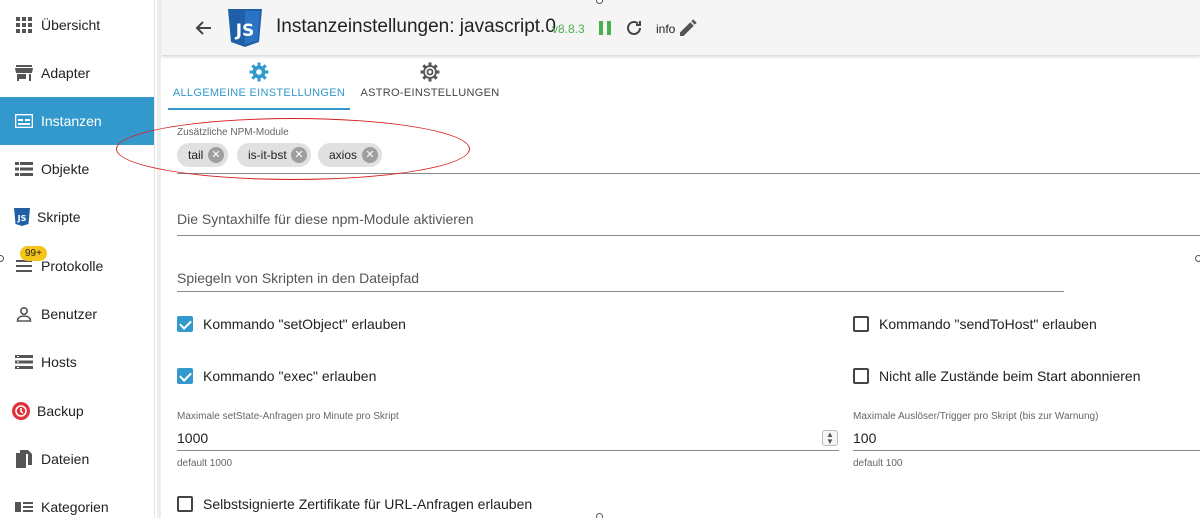 The height and width of the screenshot is (518, 1200). I want to click on tab-label: ASTRO-EINSTELLUNGEN, so click(430, 93).